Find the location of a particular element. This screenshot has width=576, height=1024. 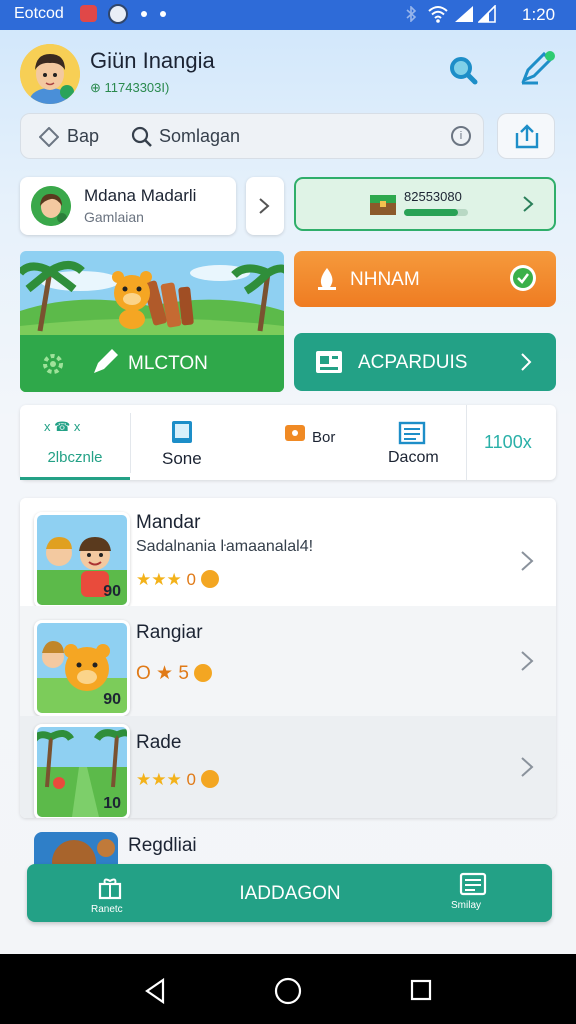

home-icon is located at coordinates (288, 991).